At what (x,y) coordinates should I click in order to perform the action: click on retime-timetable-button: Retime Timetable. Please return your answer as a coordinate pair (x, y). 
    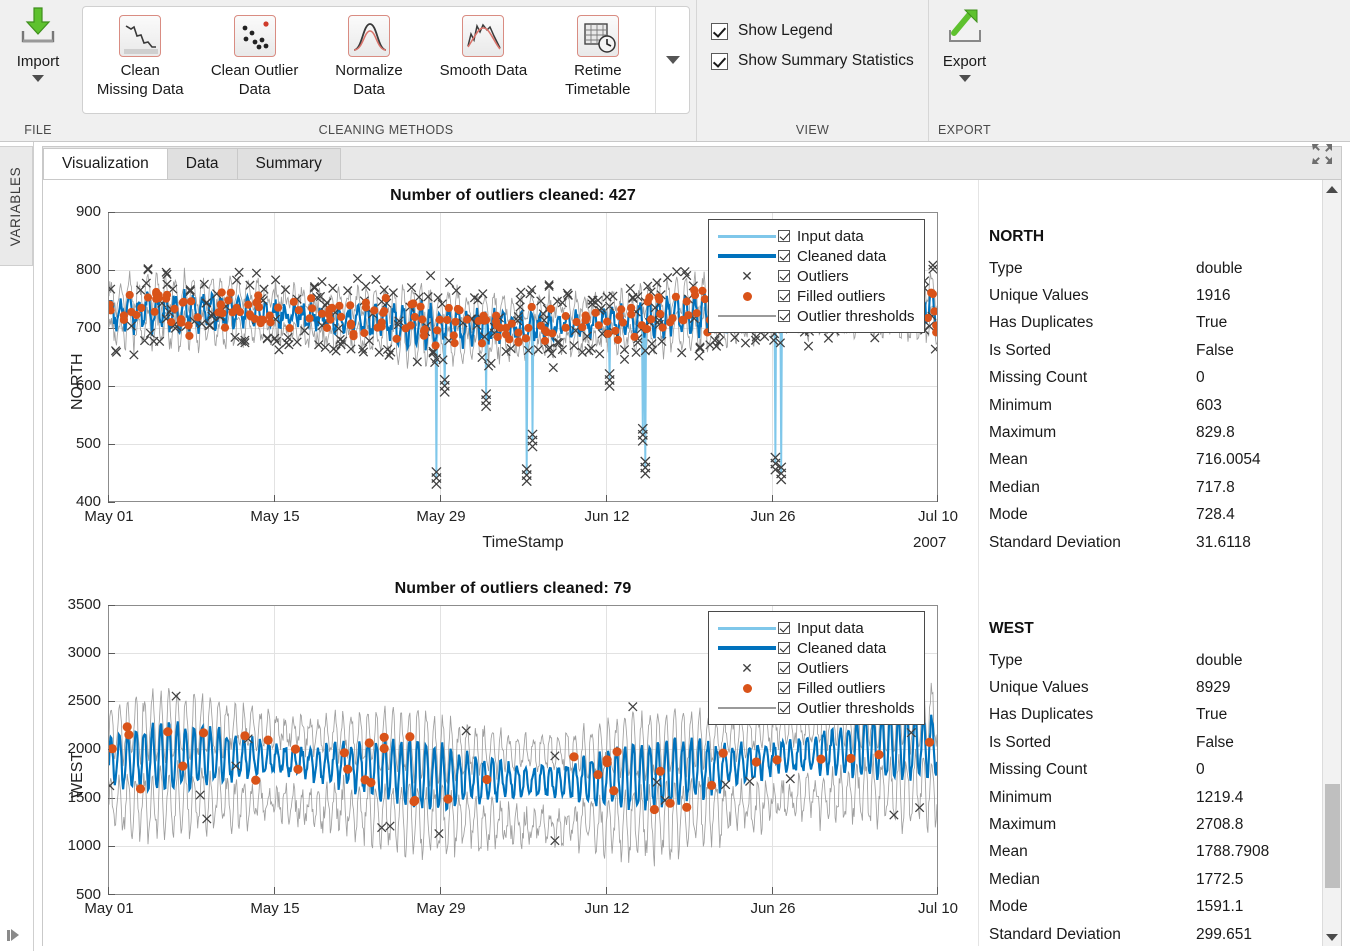
    Looking at the image, I should click on (598, 57).